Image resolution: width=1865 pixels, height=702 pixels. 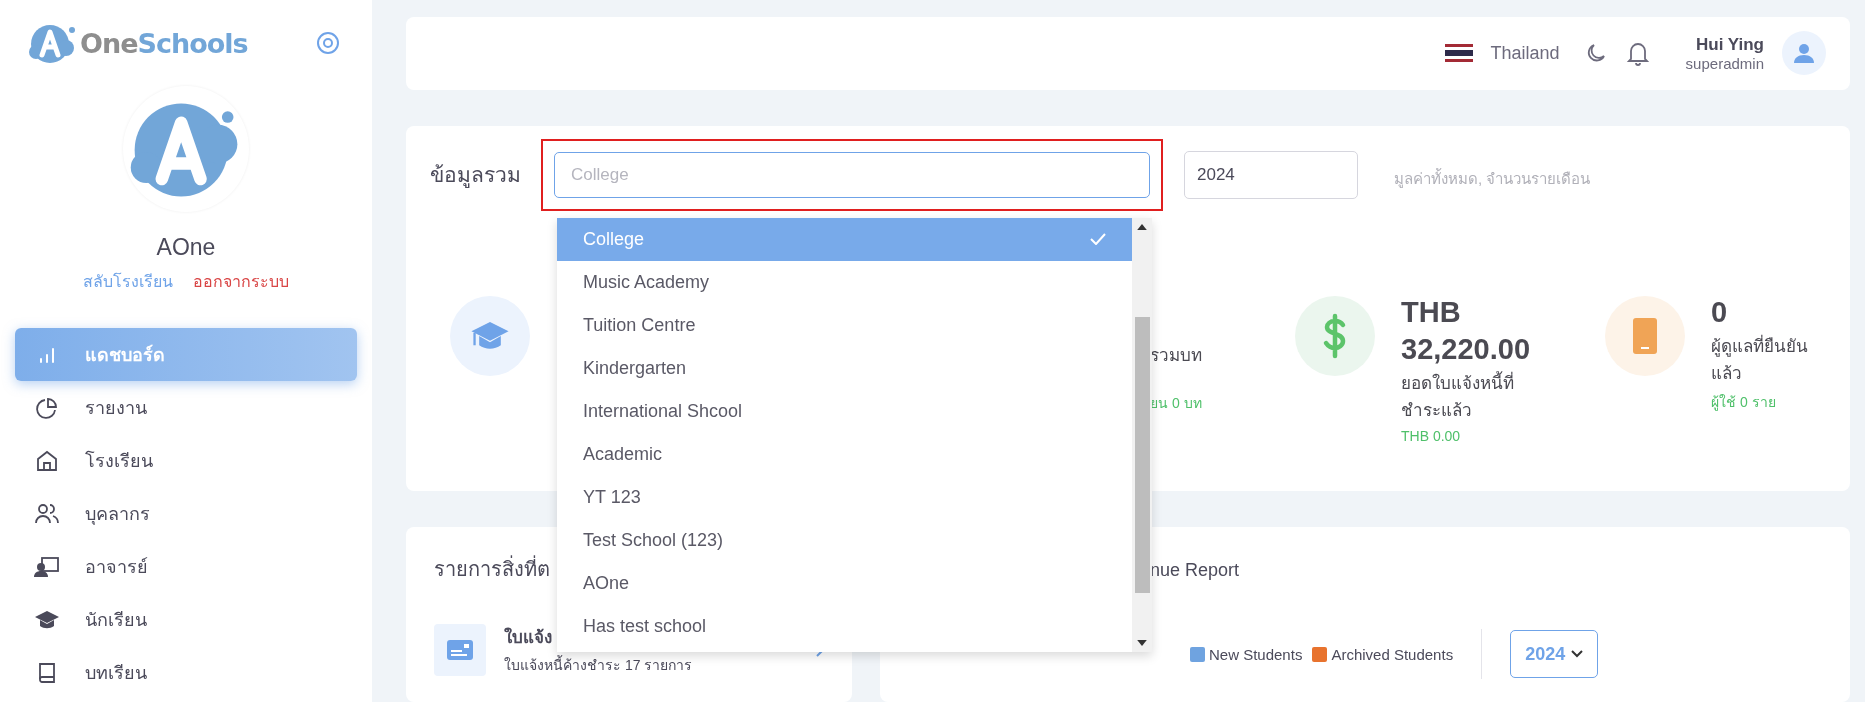 I want to click on bell-icon, so click(x=1637, y=53).